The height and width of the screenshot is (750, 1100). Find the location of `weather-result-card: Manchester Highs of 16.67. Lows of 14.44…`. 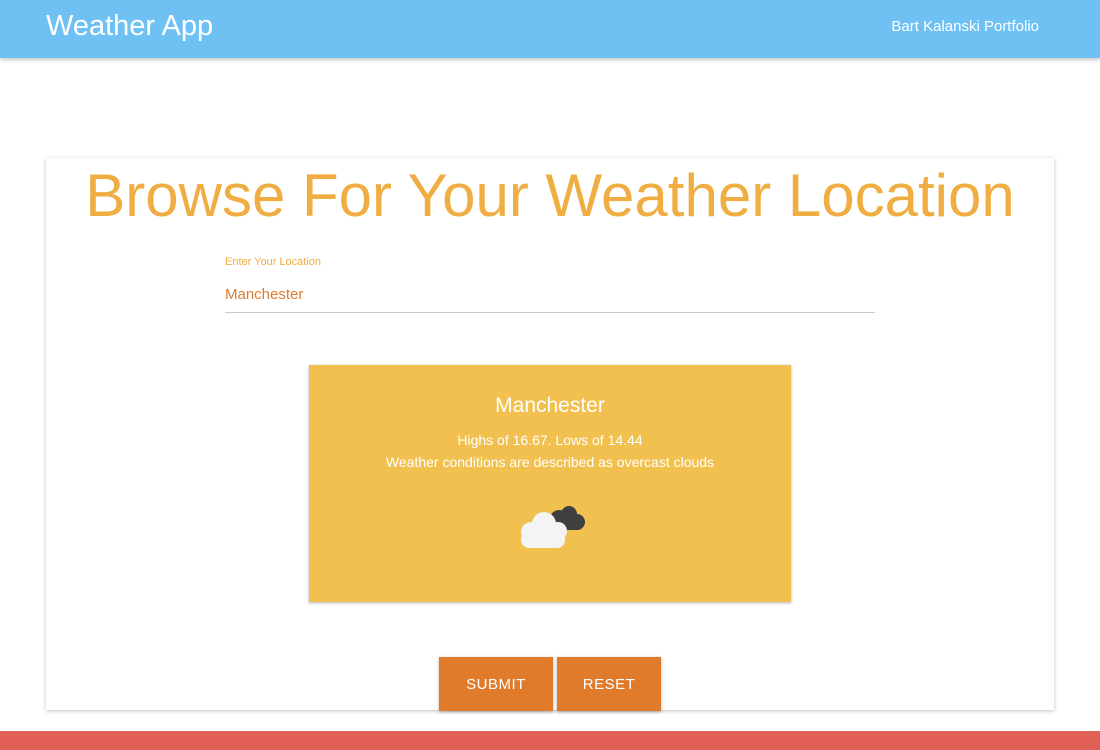

weather-result-card: Manchester Highs of 16.67. Lows of 14.44… is located at coordinates (550, 483).